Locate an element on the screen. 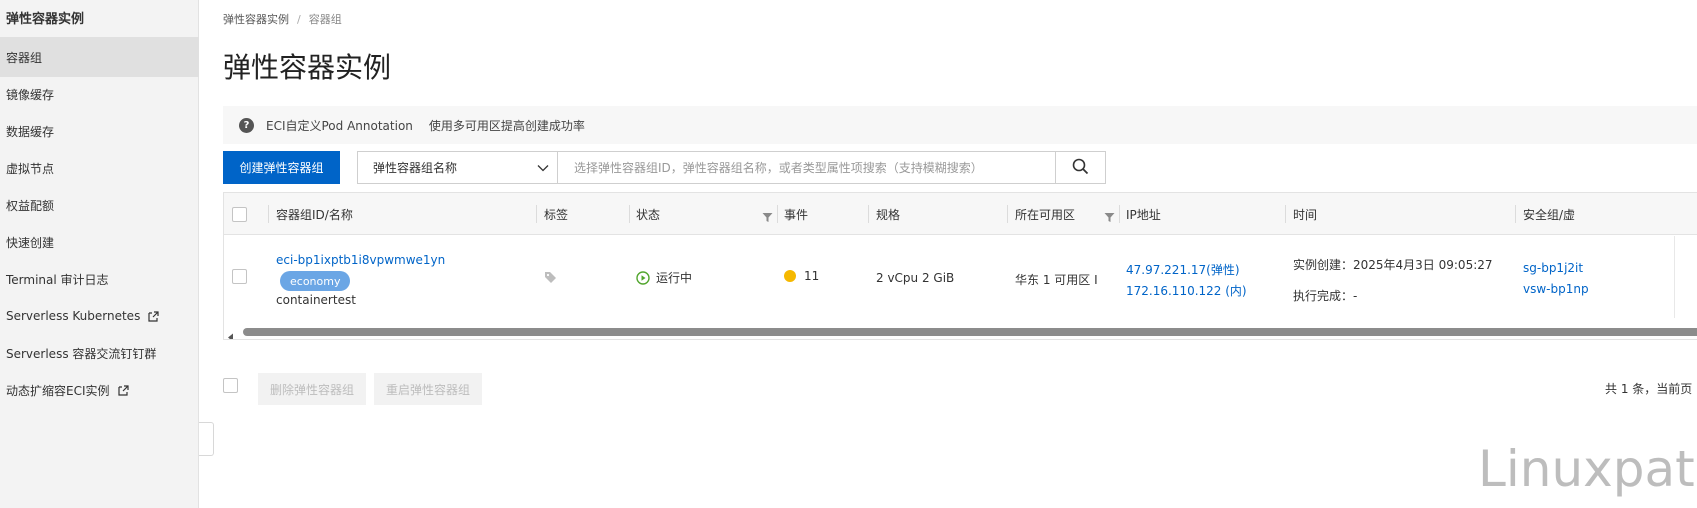 The width and height of the screenshot is (1697, 508). search-input is located at coordinates (807, 167).